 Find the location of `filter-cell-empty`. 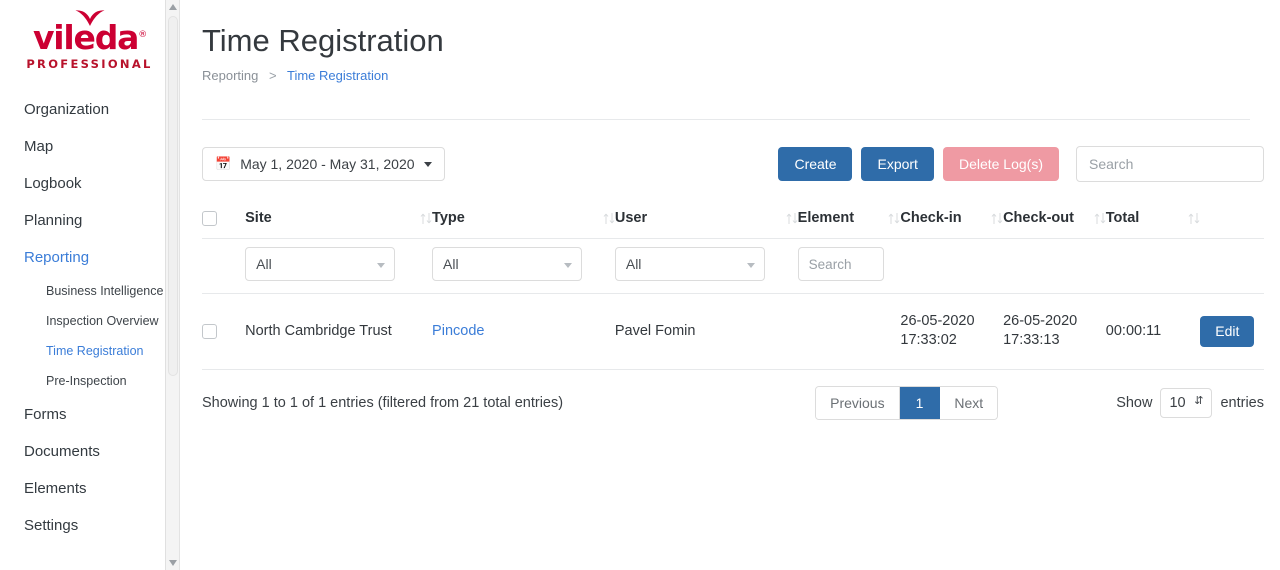

filter-cell-empty is located at coordinates (224, 266).